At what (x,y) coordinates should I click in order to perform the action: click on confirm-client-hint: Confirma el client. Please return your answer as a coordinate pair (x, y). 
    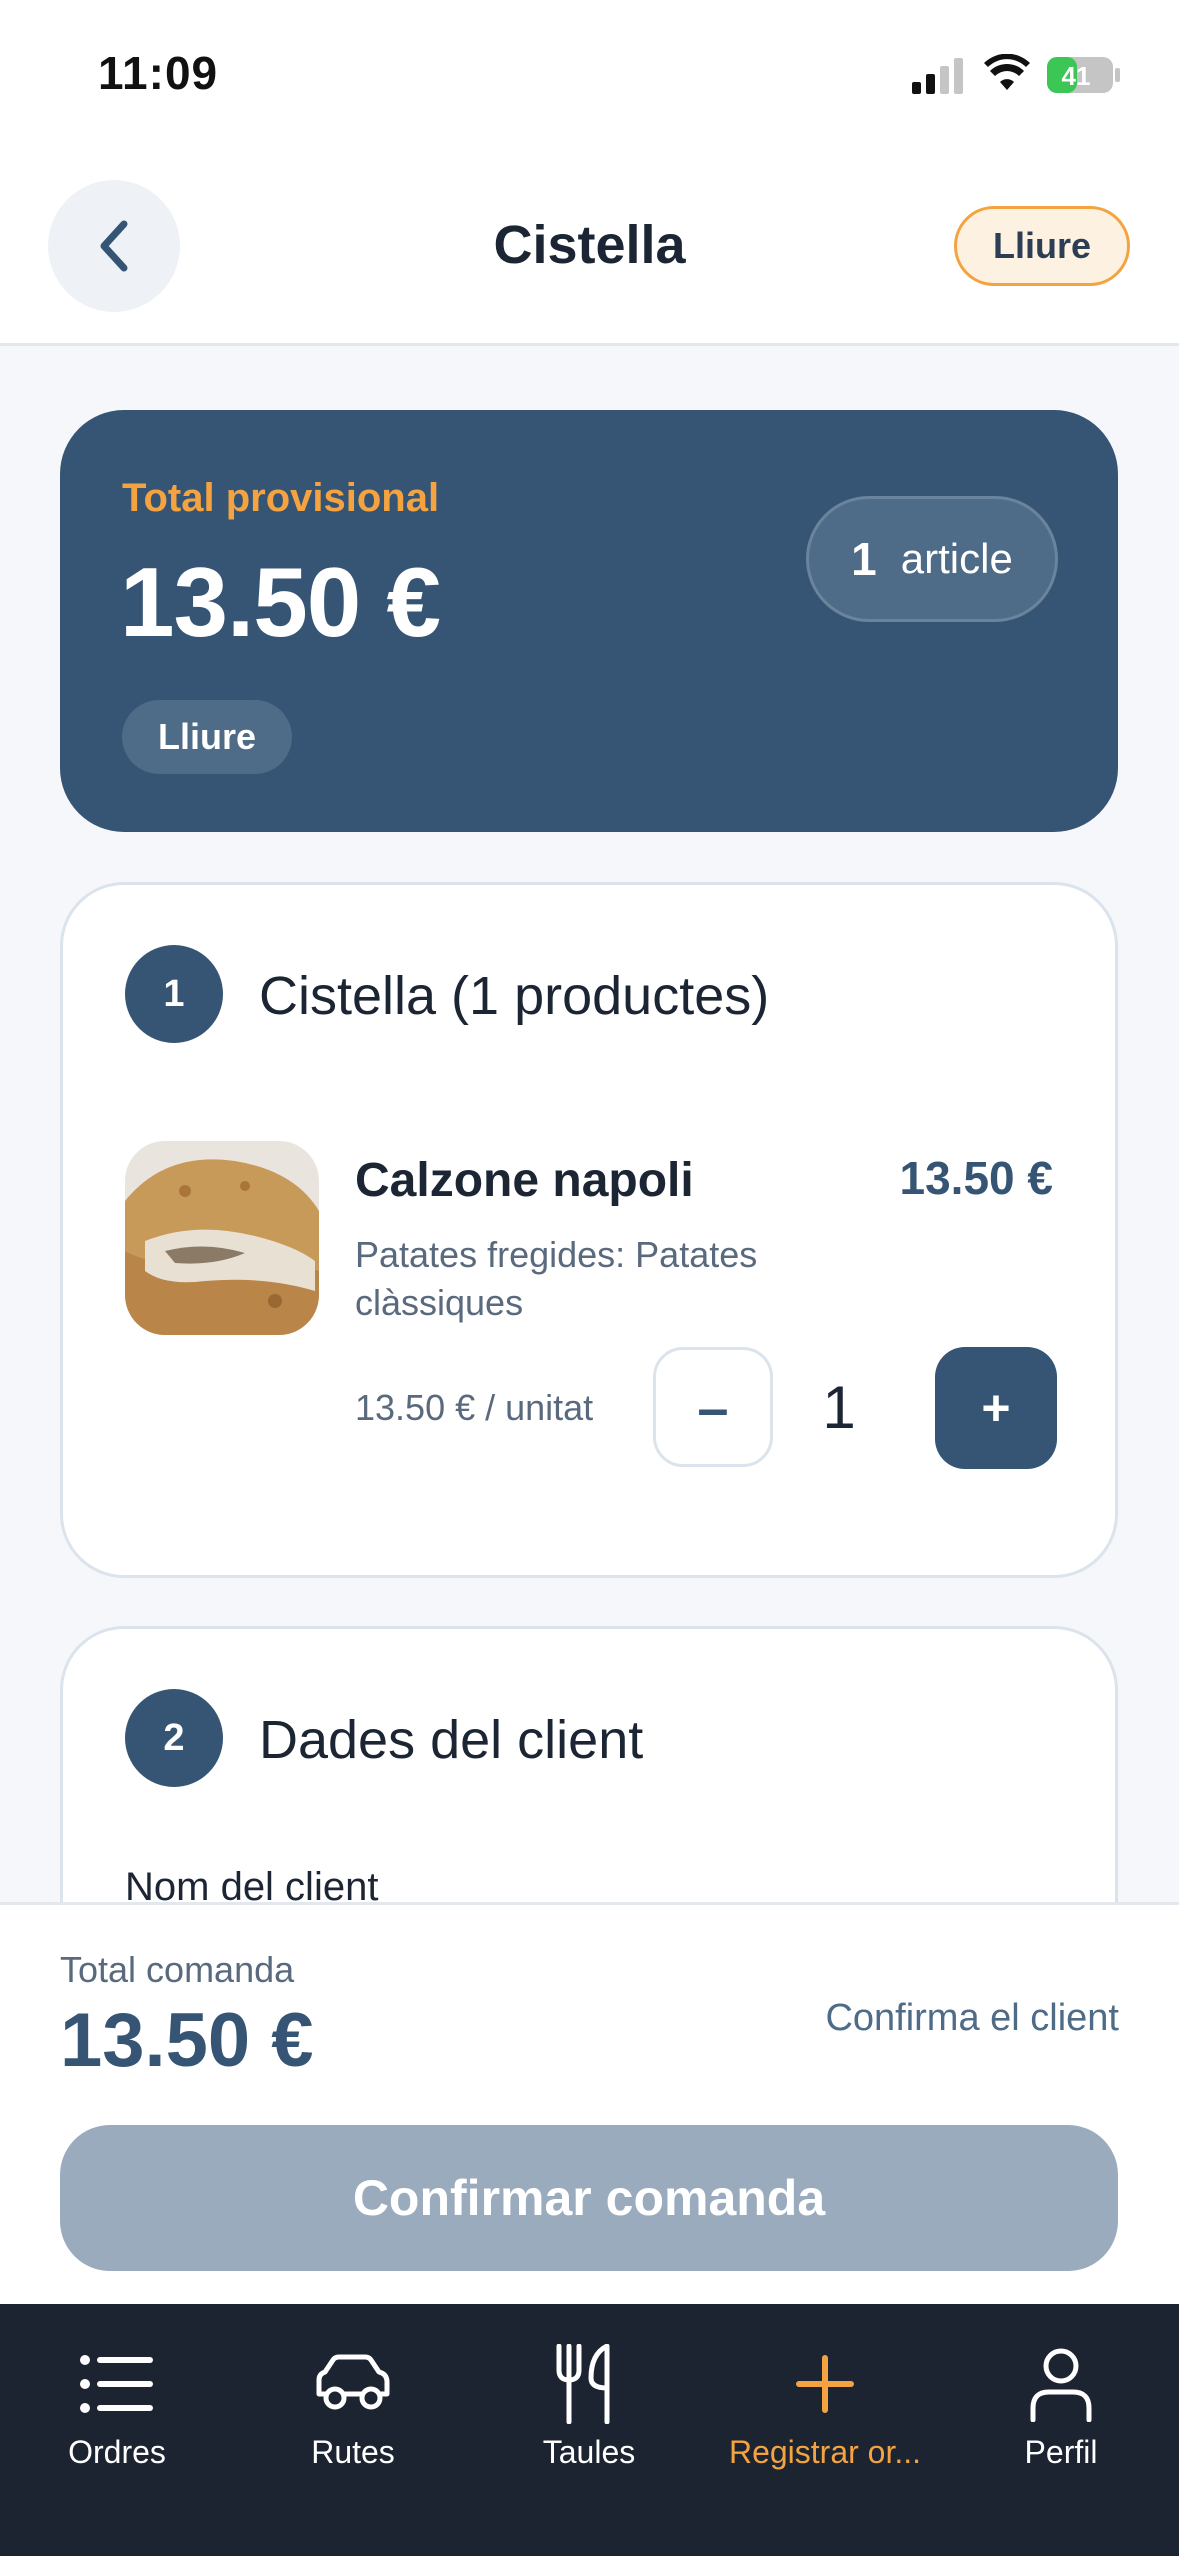
    Looking at the image, I should click on (972, 2018).